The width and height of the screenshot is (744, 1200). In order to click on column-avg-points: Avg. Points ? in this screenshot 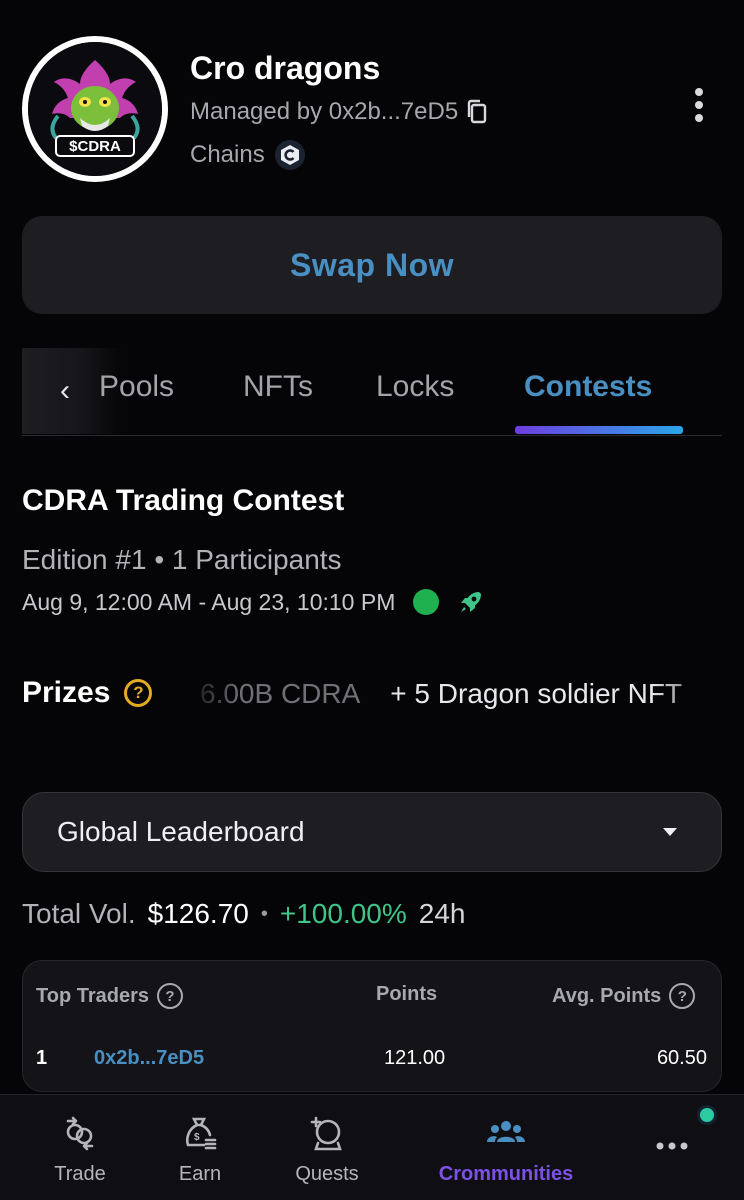, I will do `click(624, 996)`.